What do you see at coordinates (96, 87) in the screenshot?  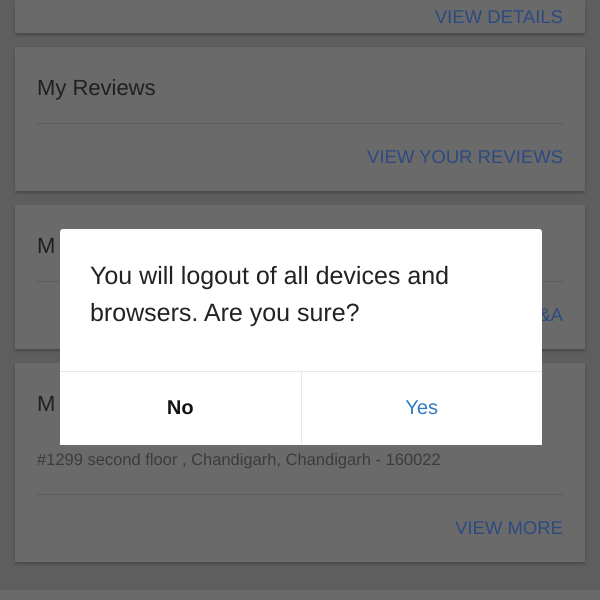 I see `card-title: My Reviews` at bounding box center [96, 87].